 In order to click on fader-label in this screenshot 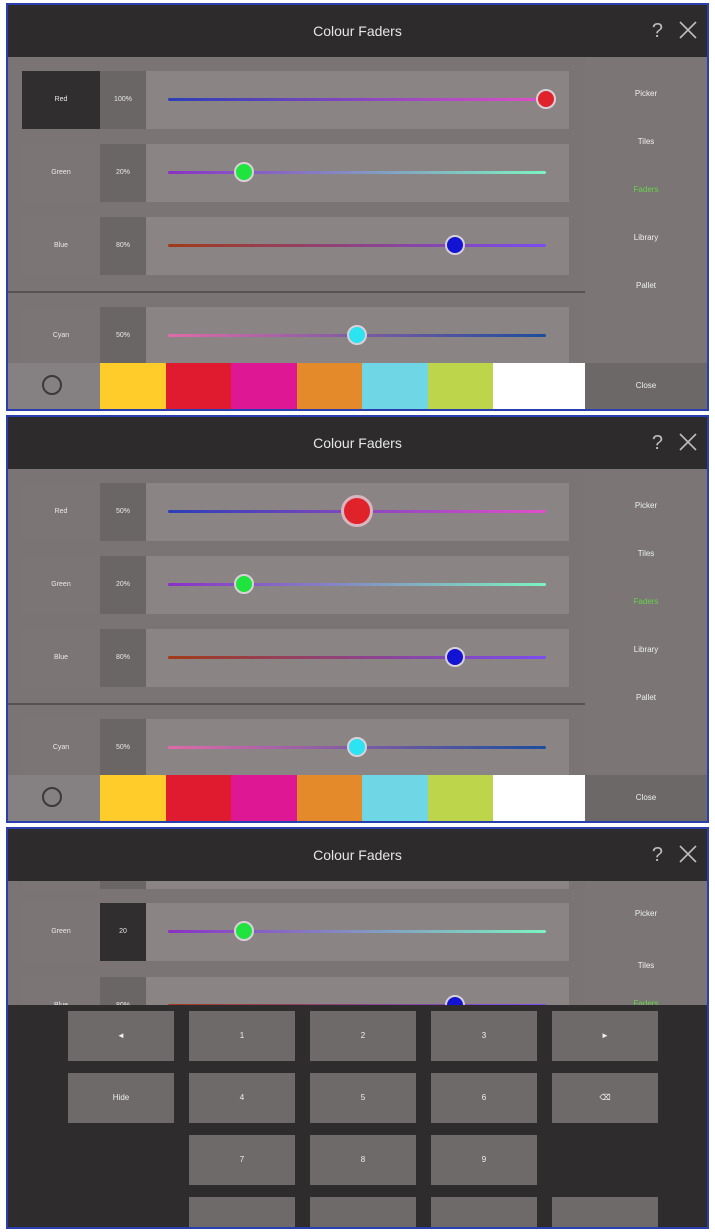, I will do `click(61, 885)`.